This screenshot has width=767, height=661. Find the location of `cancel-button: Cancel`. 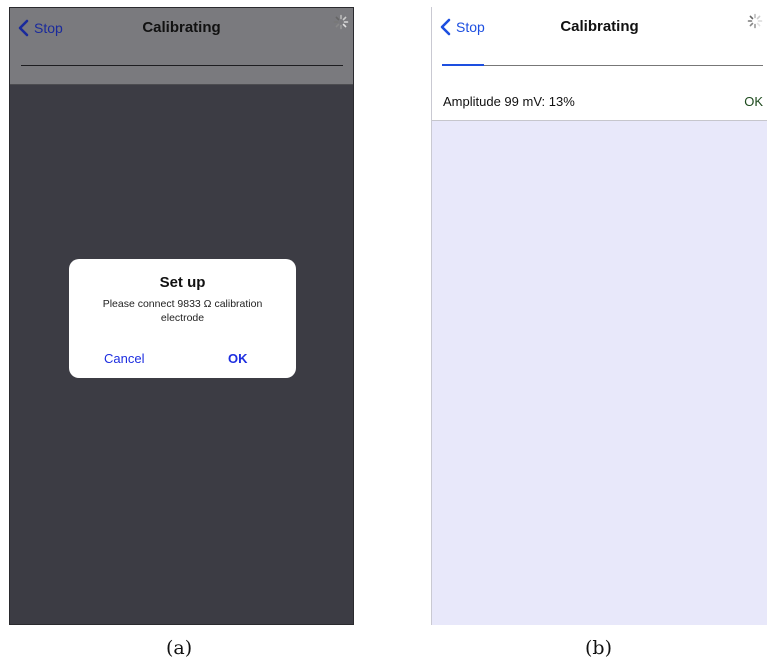

cancel-button: Cancel is located at coordinates (124, 358).